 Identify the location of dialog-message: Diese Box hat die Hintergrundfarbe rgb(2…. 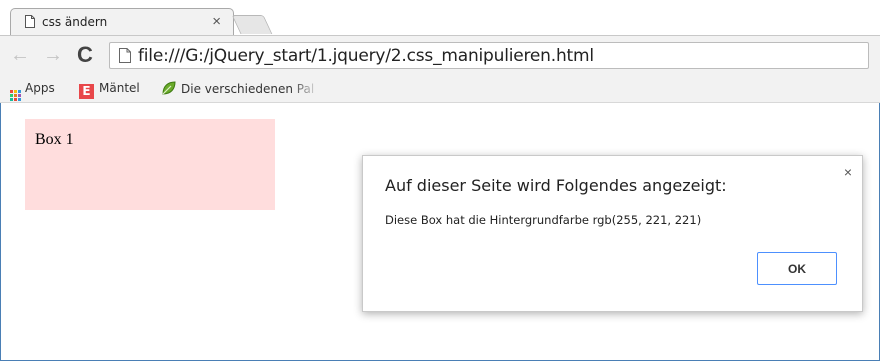
(543, 220).